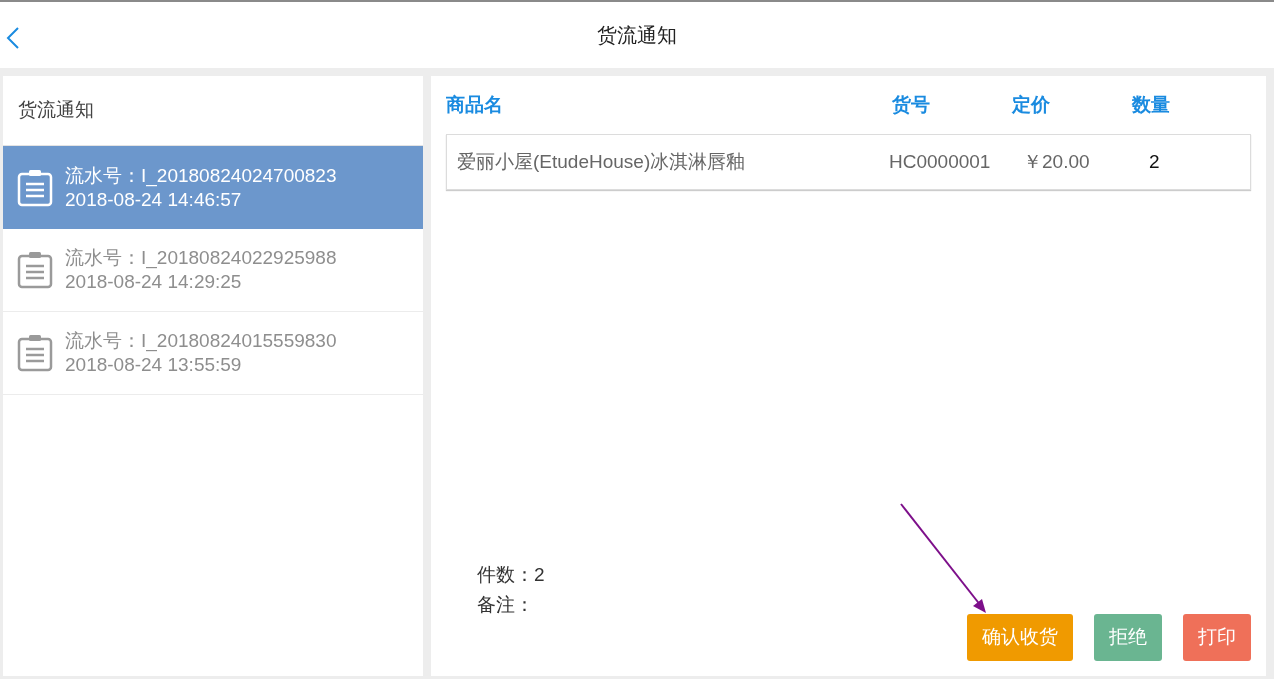  Describe the element at coordinates (201, 175) in the screenshot. I see `serial-number: 流水号：I_20180824024700823` at that location.